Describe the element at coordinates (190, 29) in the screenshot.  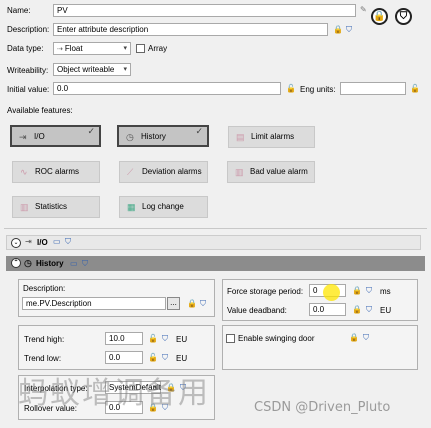
I see `description-input: Enter attribute description` at that location.